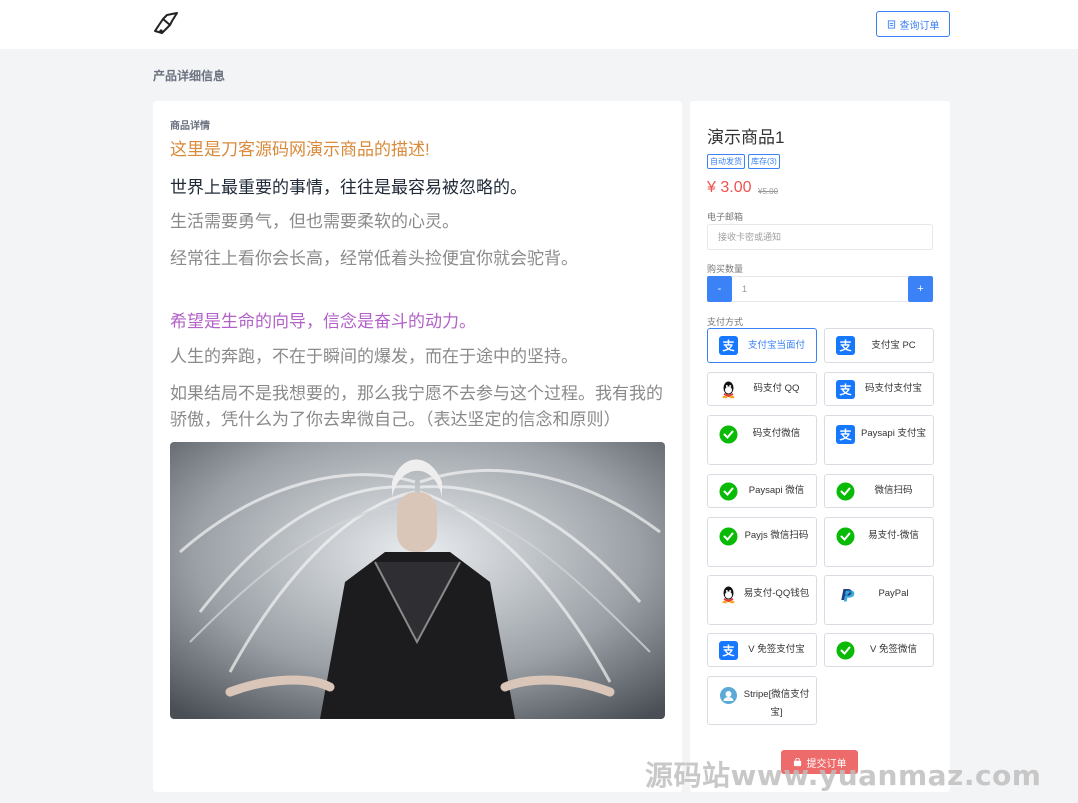  I want to click on detail-label: 商品详情, so click(190, 126).